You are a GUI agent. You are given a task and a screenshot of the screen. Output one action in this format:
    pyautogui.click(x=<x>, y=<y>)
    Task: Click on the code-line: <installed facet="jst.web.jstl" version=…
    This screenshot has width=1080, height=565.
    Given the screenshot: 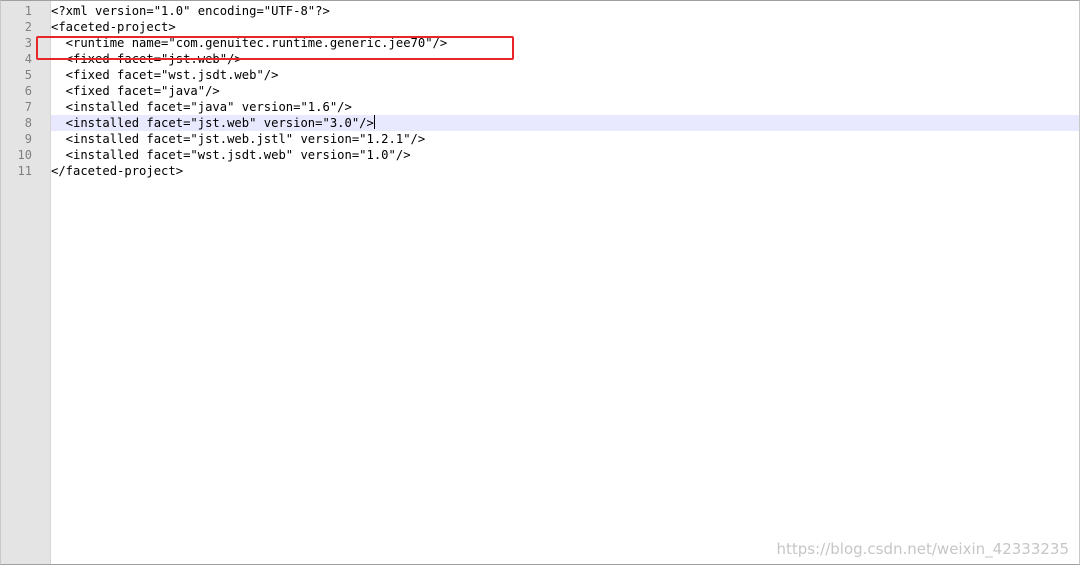 What is the action you would take?
    pyautogui.click(x=565, y=139)
    